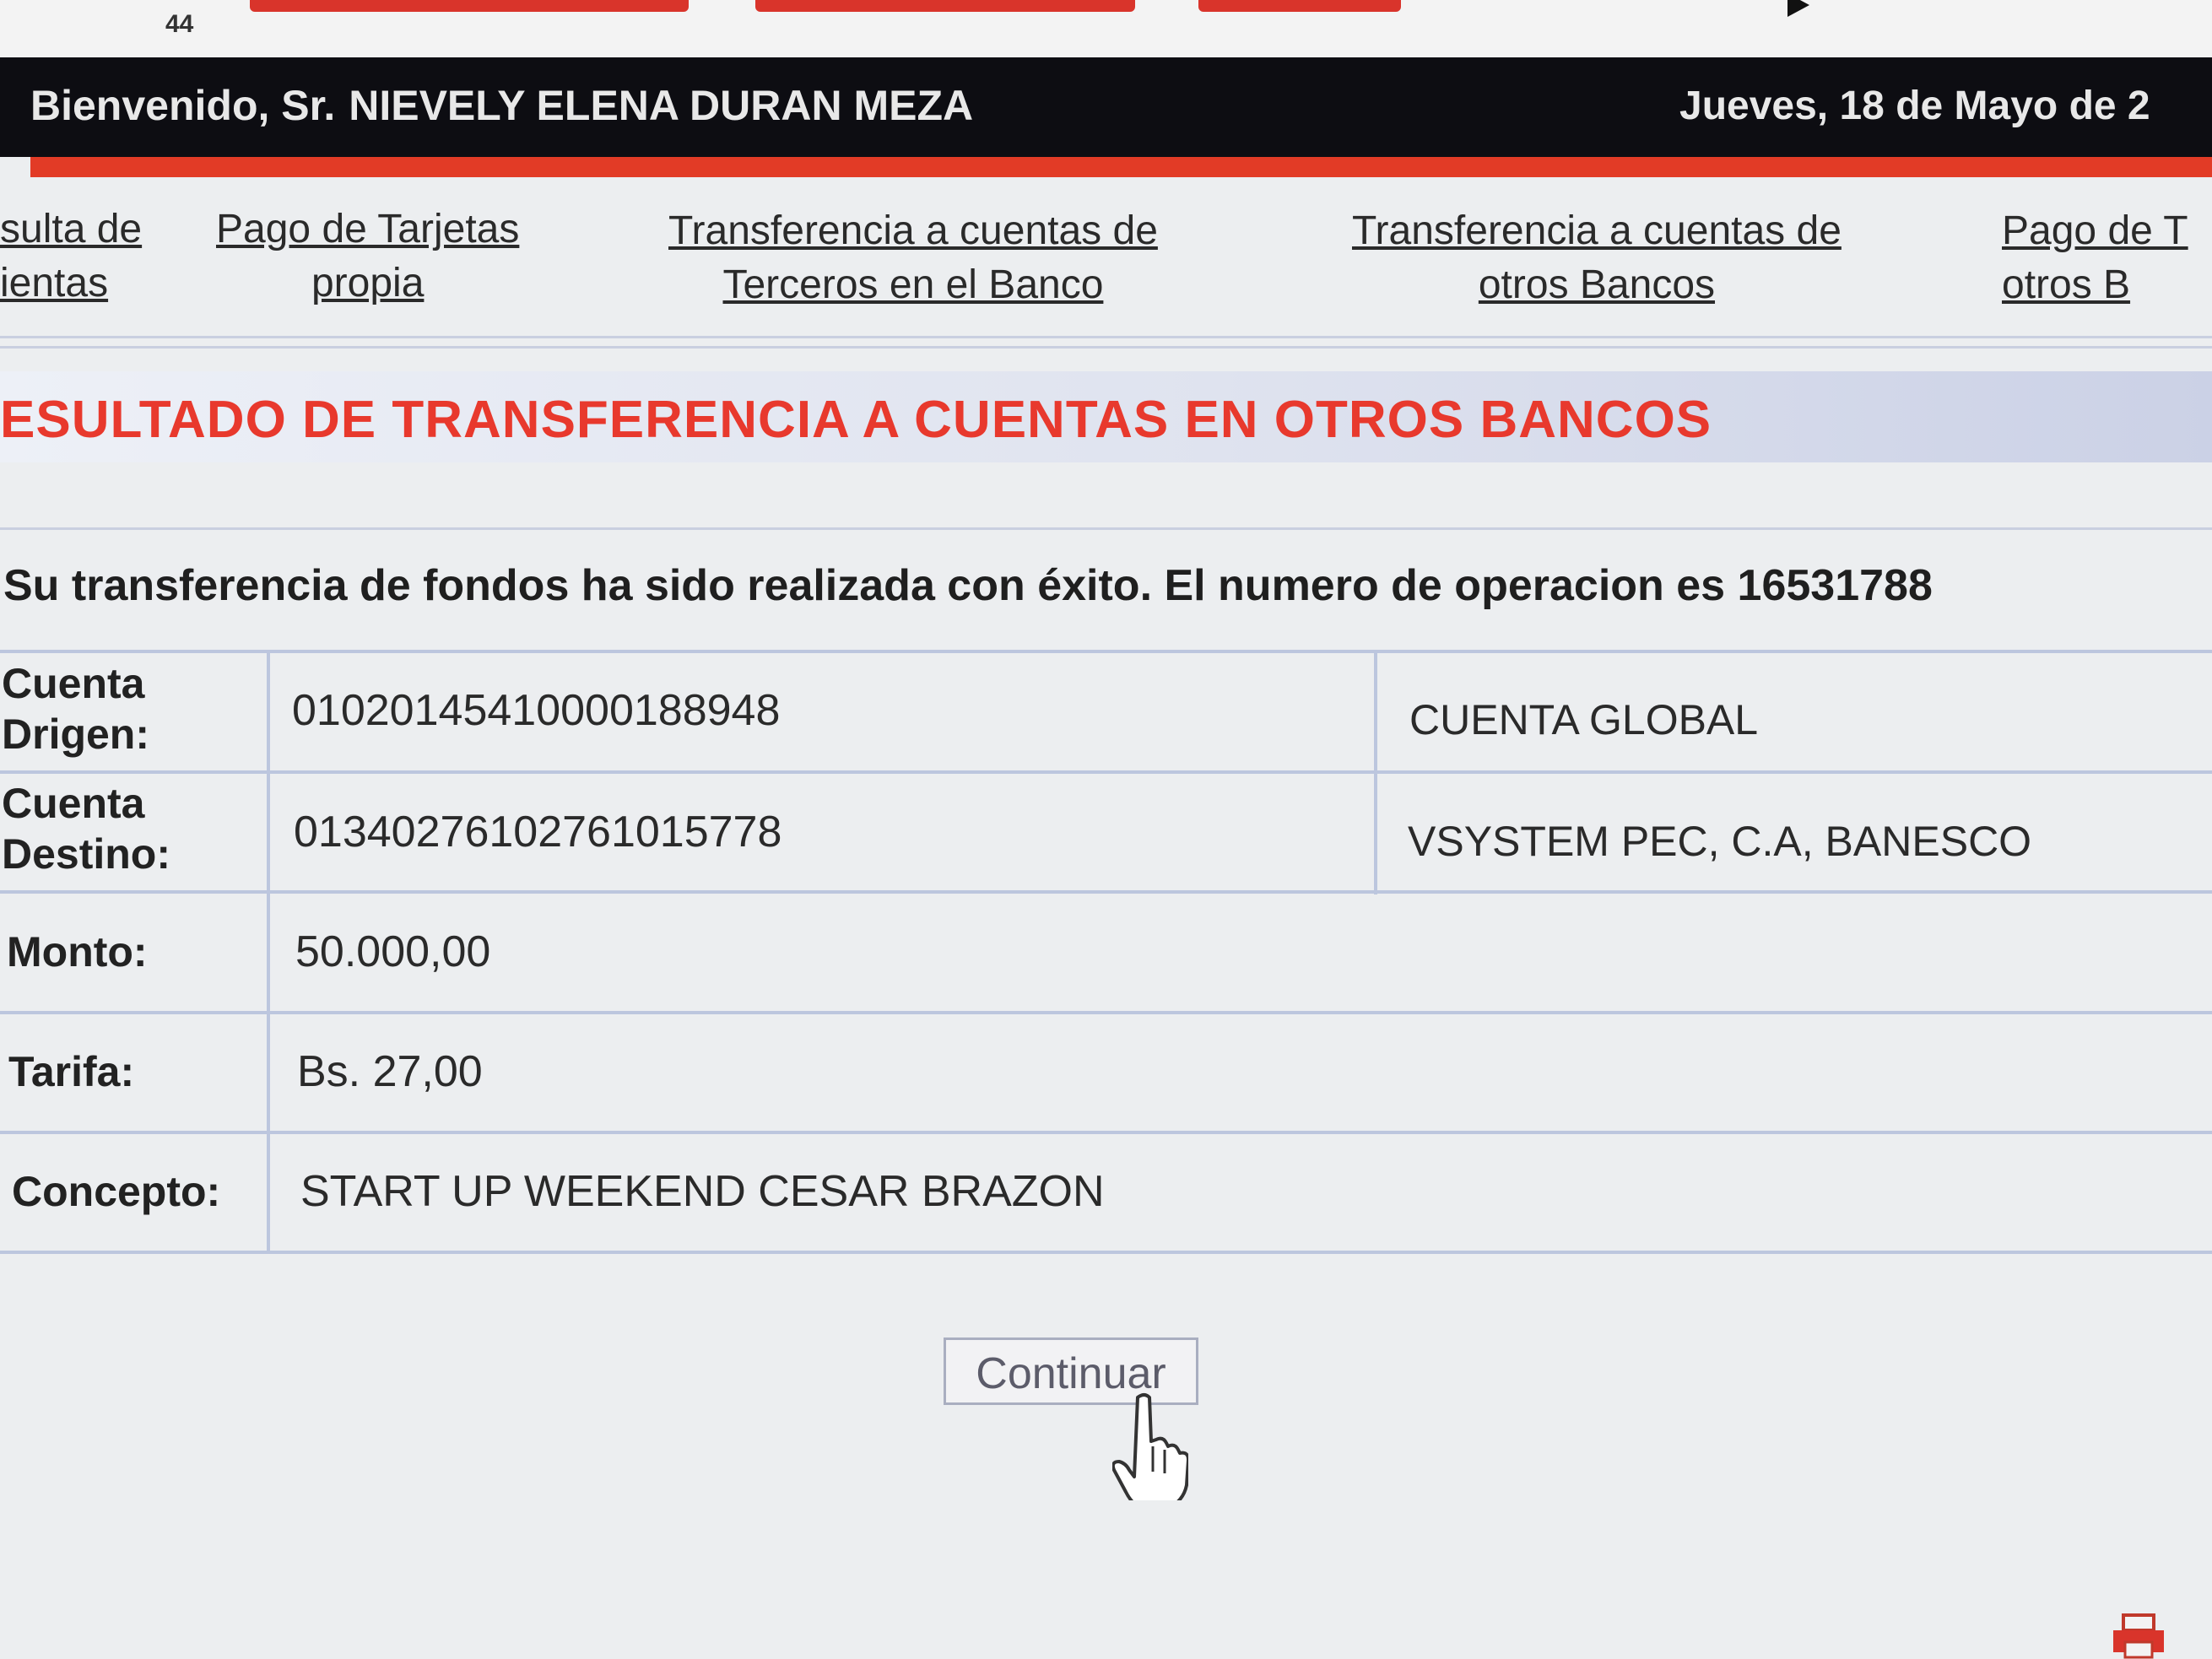 The width and height of the screenshot is (2212, 1659). Describe the element at coordinates (1150, 1447) in the screenshot. I see `hand-cursor-icon` at that location.